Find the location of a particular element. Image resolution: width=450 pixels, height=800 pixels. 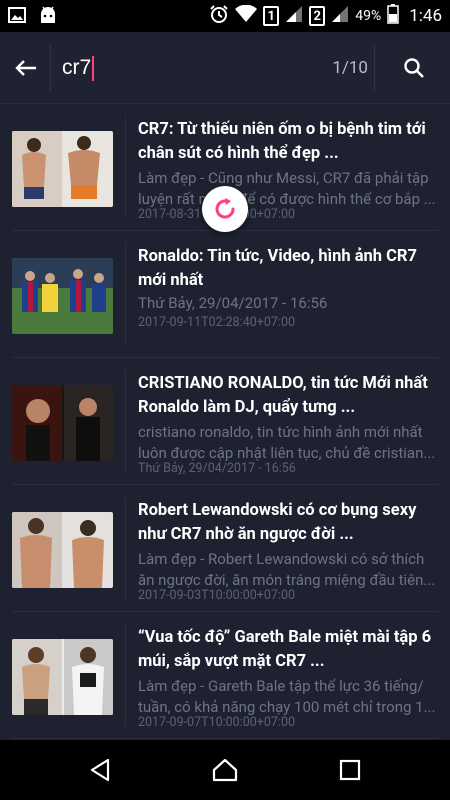

arrow-back-icon is located at coordinates (25, 68).